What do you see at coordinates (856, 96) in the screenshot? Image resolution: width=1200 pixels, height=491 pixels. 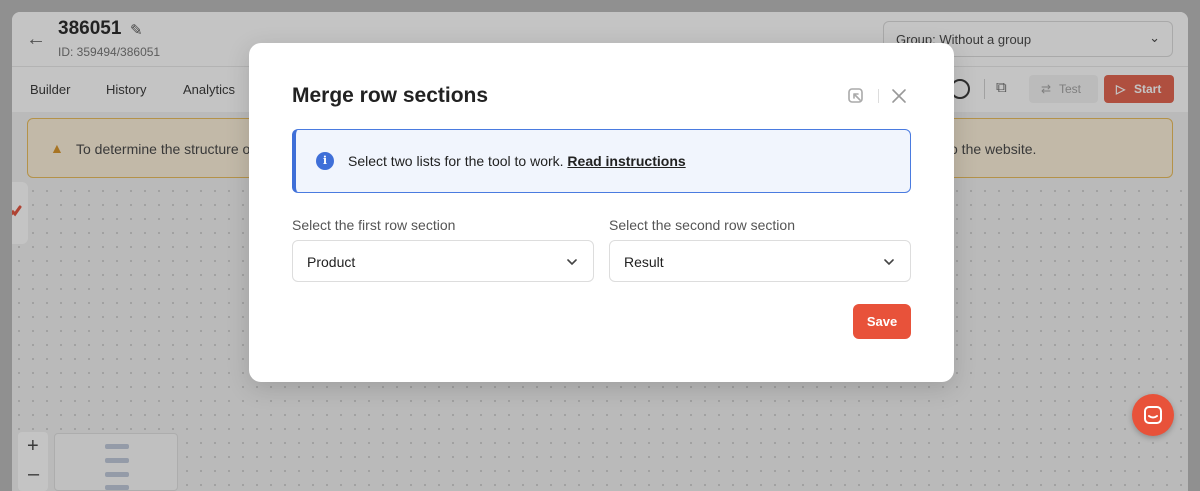 I see `expand-icon` at bounding box center [856, 96].